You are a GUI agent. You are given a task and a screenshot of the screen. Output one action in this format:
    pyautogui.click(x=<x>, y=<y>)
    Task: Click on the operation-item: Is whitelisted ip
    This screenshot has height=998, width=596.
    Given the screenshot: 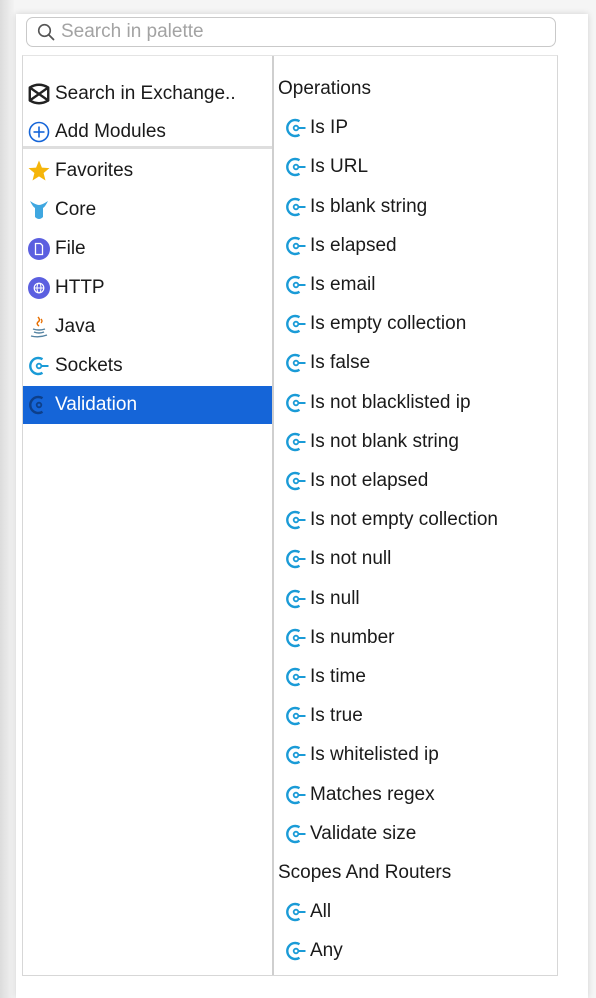 What is the action you would take?
    pyautogui.click(x=415, y=755)
    